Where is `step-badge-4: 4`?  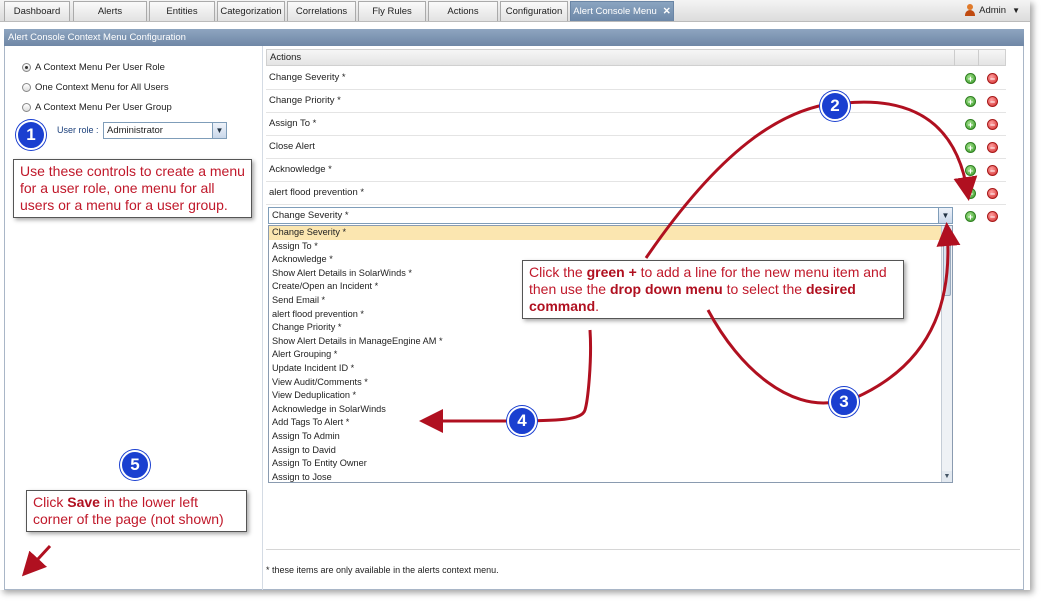
step-badge-4: 4 is located at coordinates (522, 421).